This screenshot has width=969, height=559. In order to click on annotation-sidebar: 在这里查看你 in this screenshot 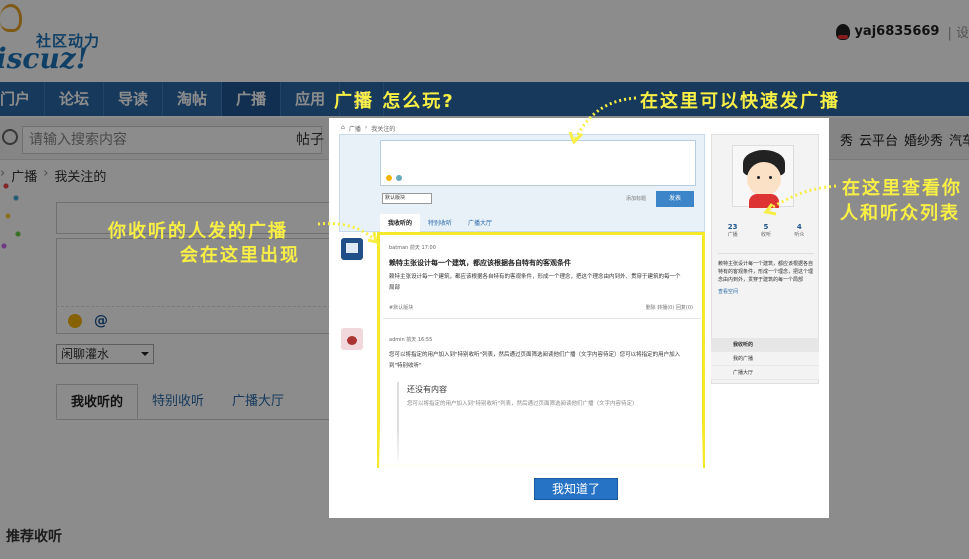, I will do `click(902, 188)`.